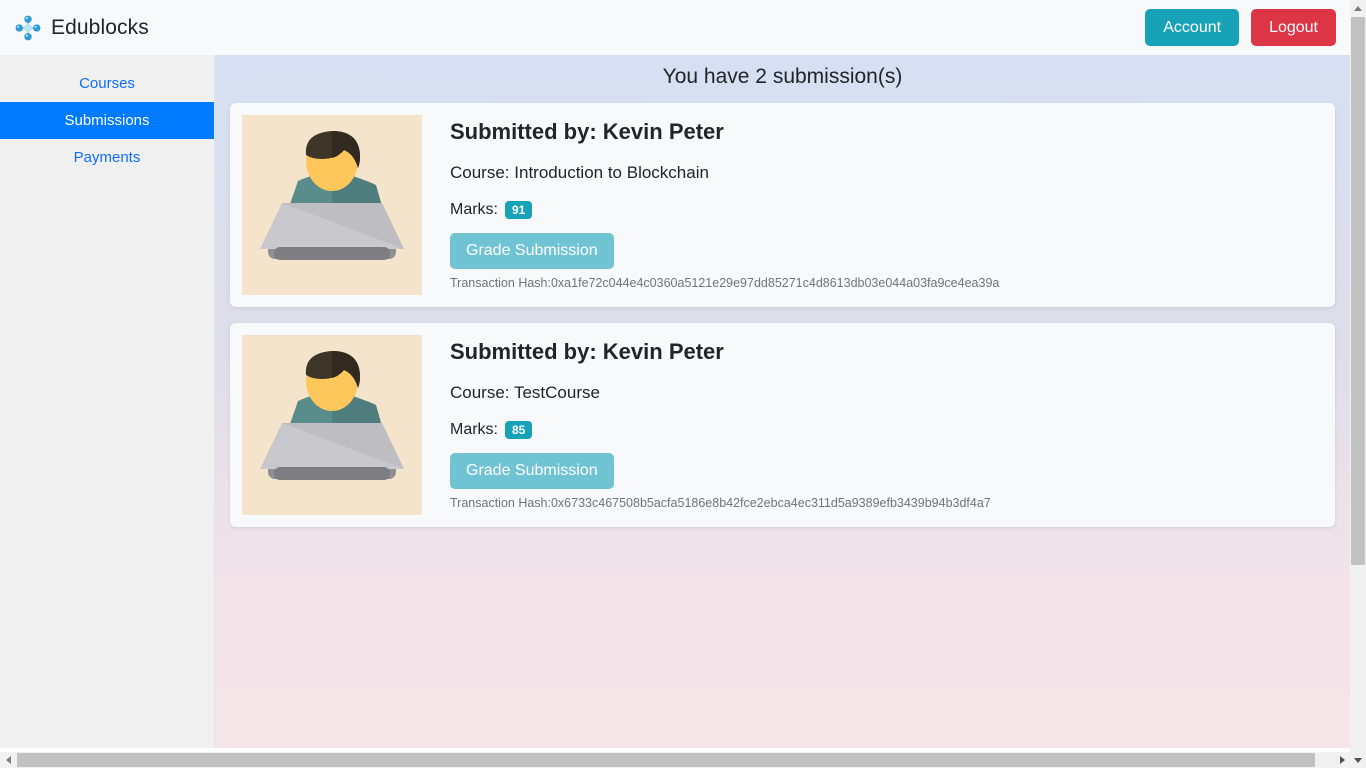 The height and width of the screenshot is (768, 1366). What do you see at coordinates (1293, 27) in the screenshot?
I see `logout-button: Logout` at bounding box center [1293, 27].